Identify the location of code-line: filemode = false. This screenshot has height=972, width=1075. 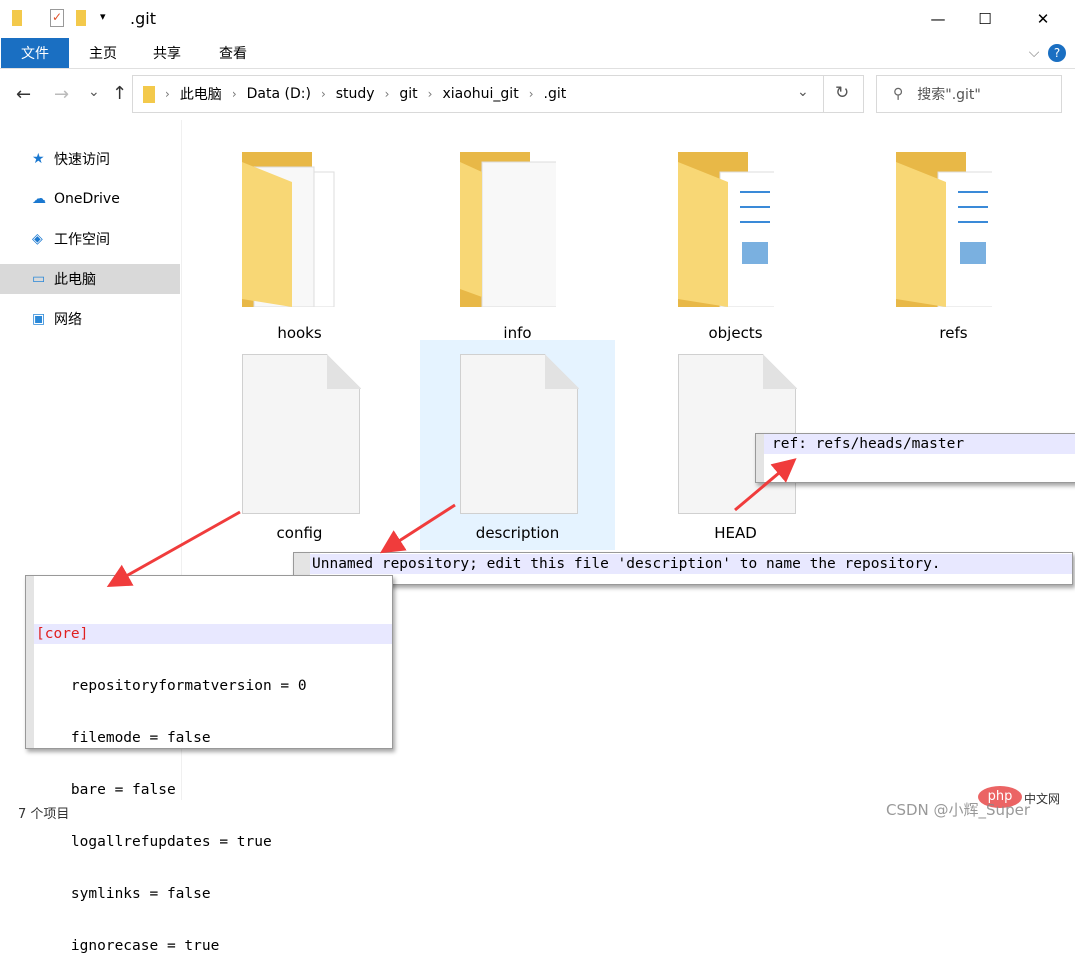
(123, 738).